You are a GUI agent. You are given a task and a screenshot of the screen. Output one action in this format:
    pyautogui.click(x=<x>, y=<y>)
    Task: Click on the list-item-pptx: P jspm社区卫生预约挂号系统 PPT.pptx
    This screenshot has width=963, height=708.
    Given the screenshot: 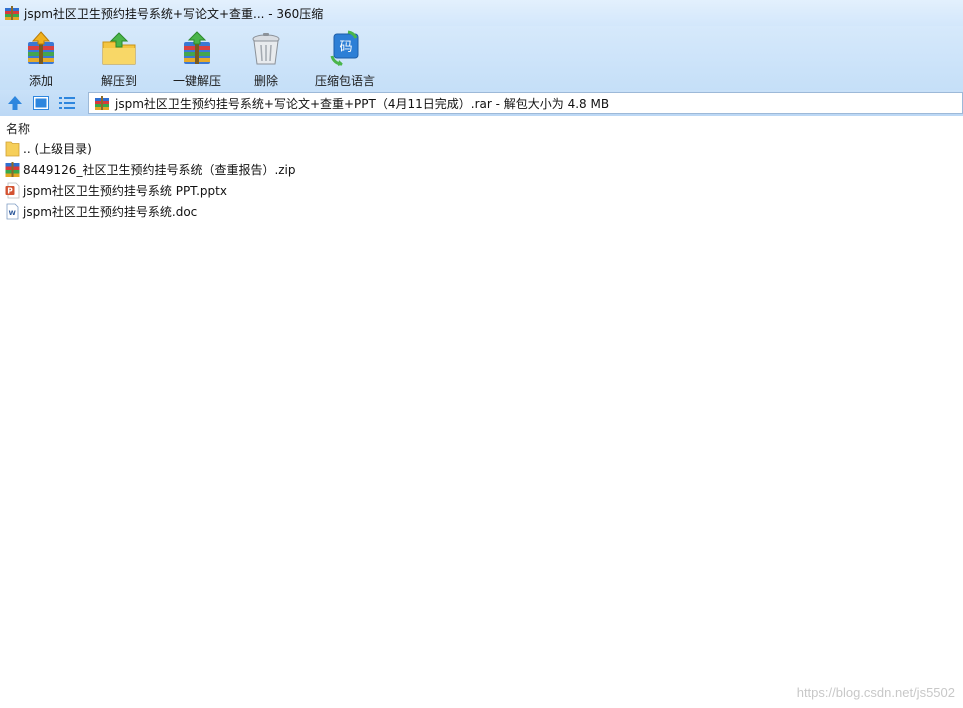 What is the action you would take?
    pyautogui.click(x=481, y=190)
    